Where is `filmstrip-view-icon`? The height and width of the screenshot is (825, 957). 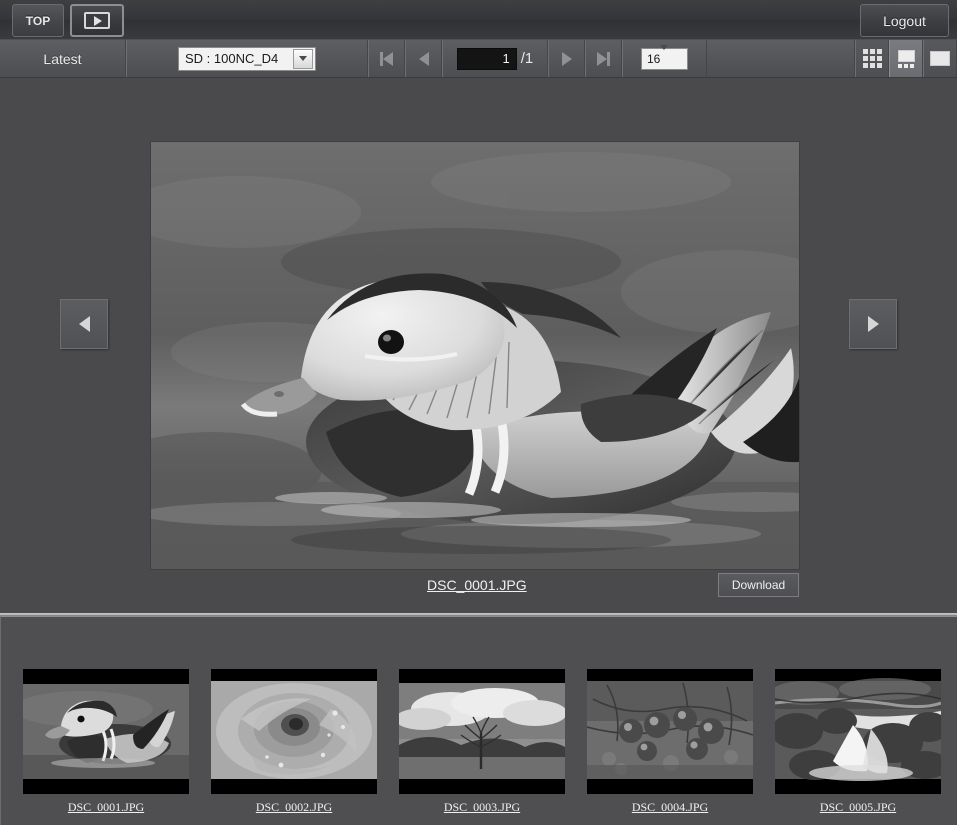 filmstrip-view-icon is located at coordinates (906, 58).